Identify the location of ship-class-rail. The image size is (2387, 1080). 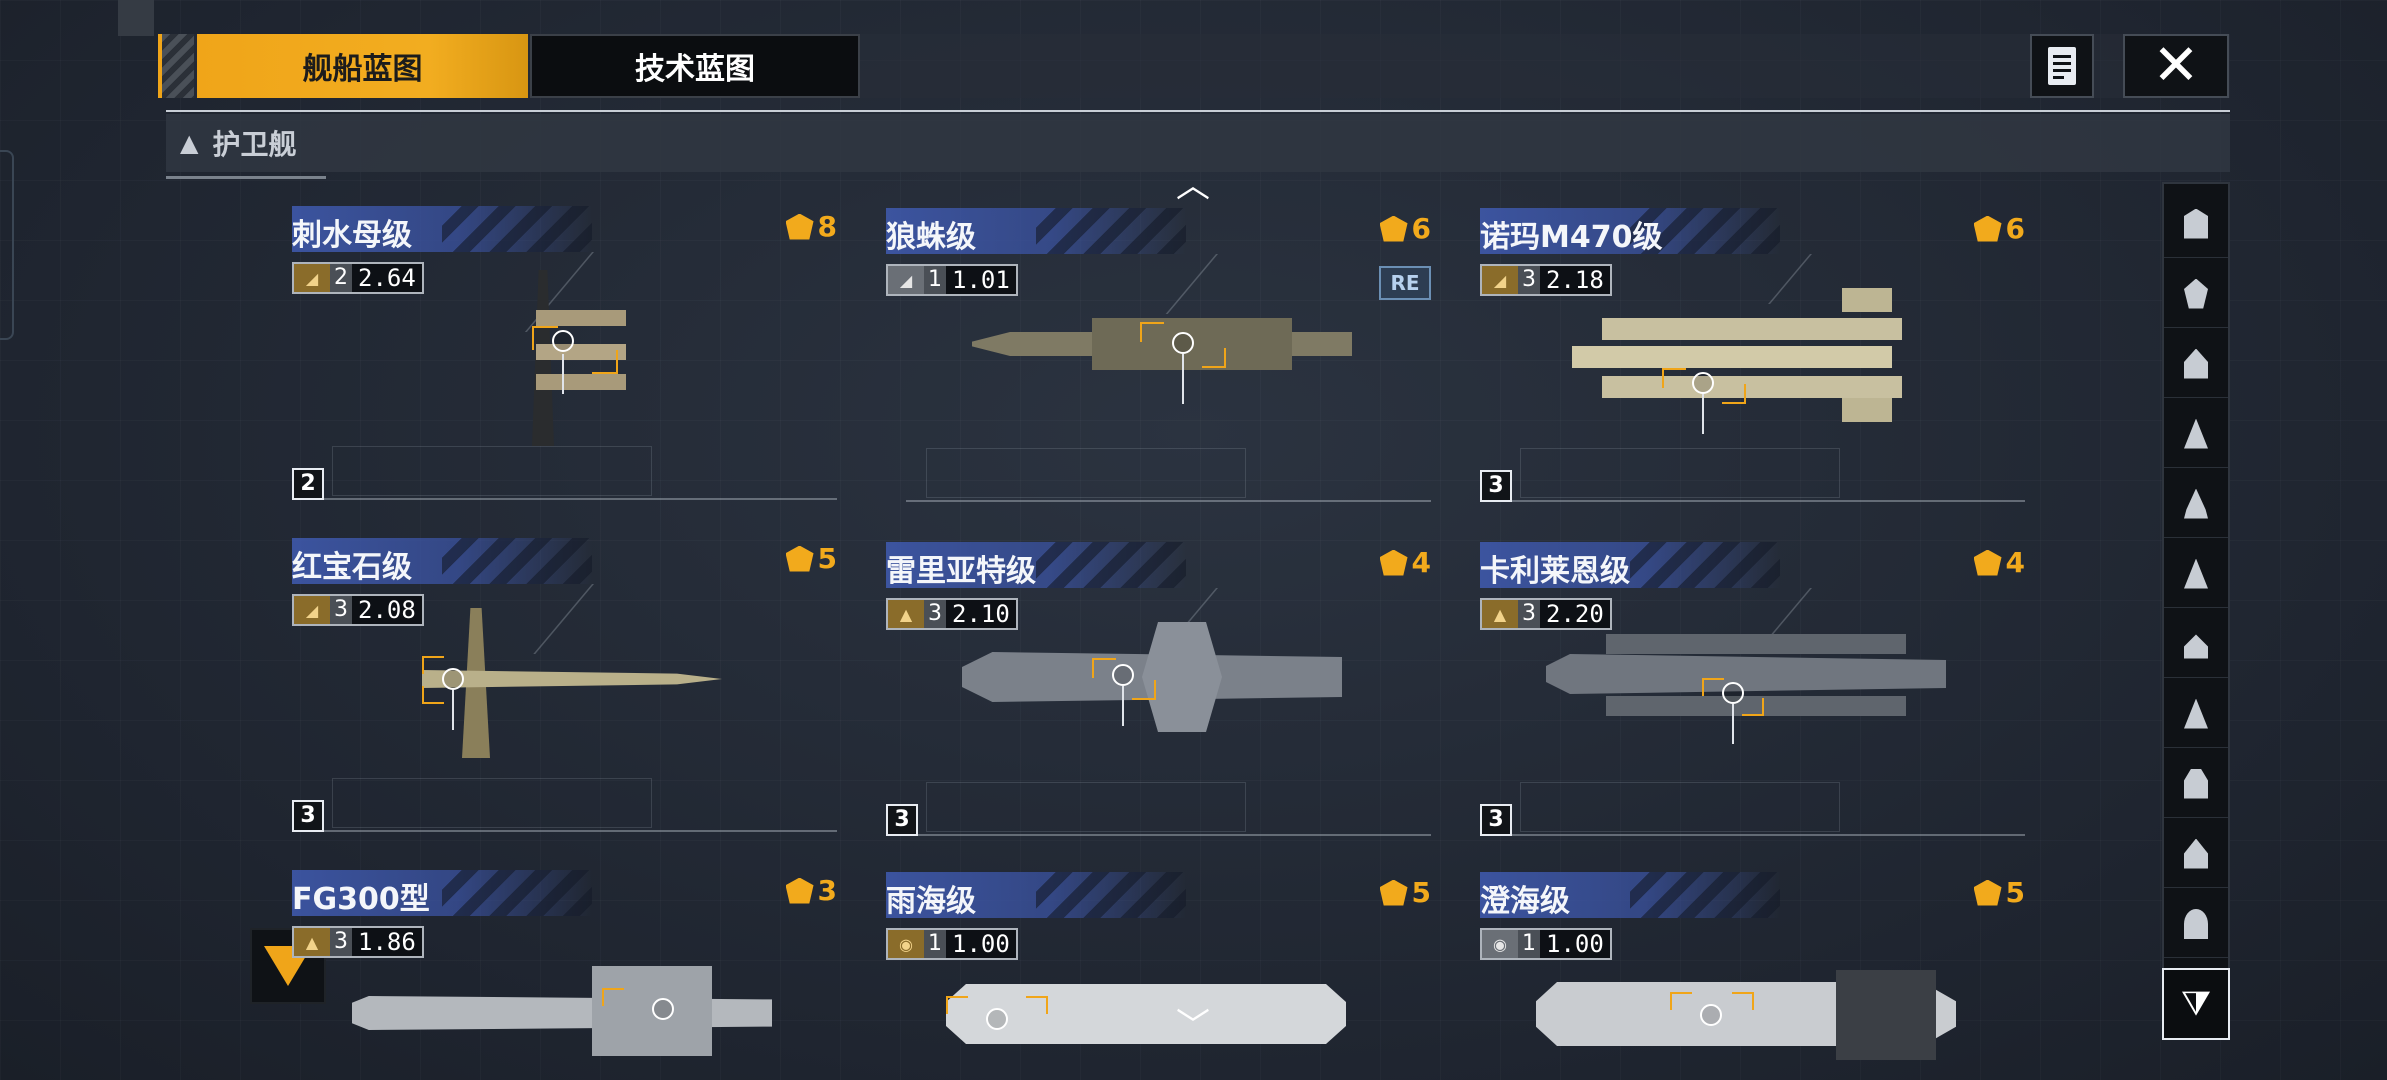
(2196, 611).